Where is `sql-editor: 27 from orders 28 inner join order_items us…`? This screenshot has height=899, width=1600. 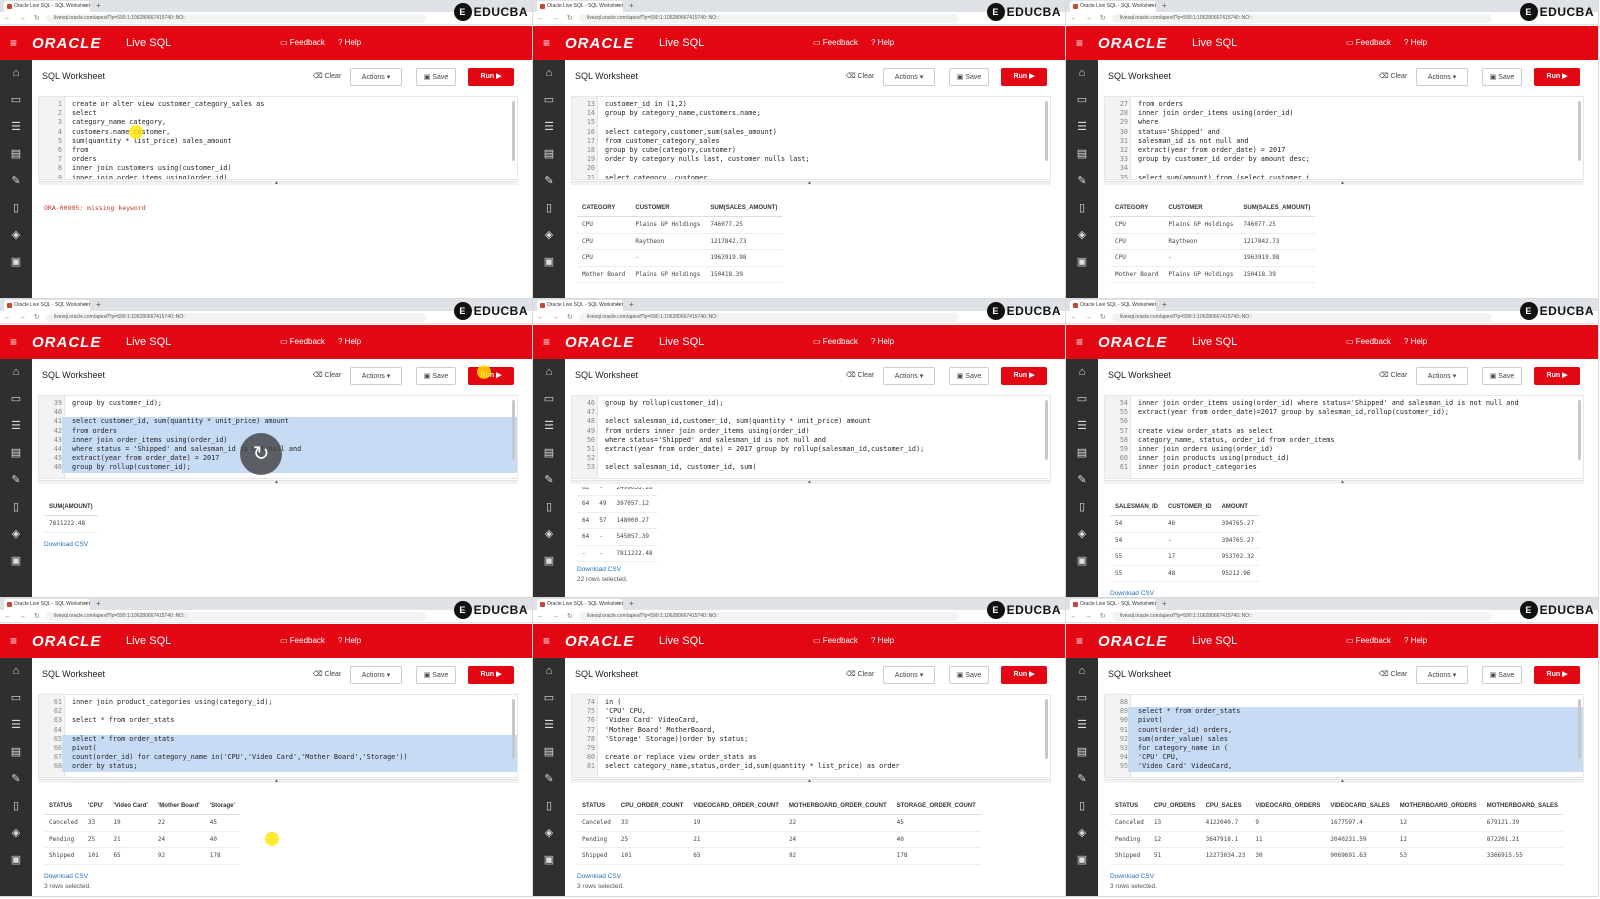
sql-editor: 27 from orders 28 inner join order_items us… is located at coordinates (1344, 138).